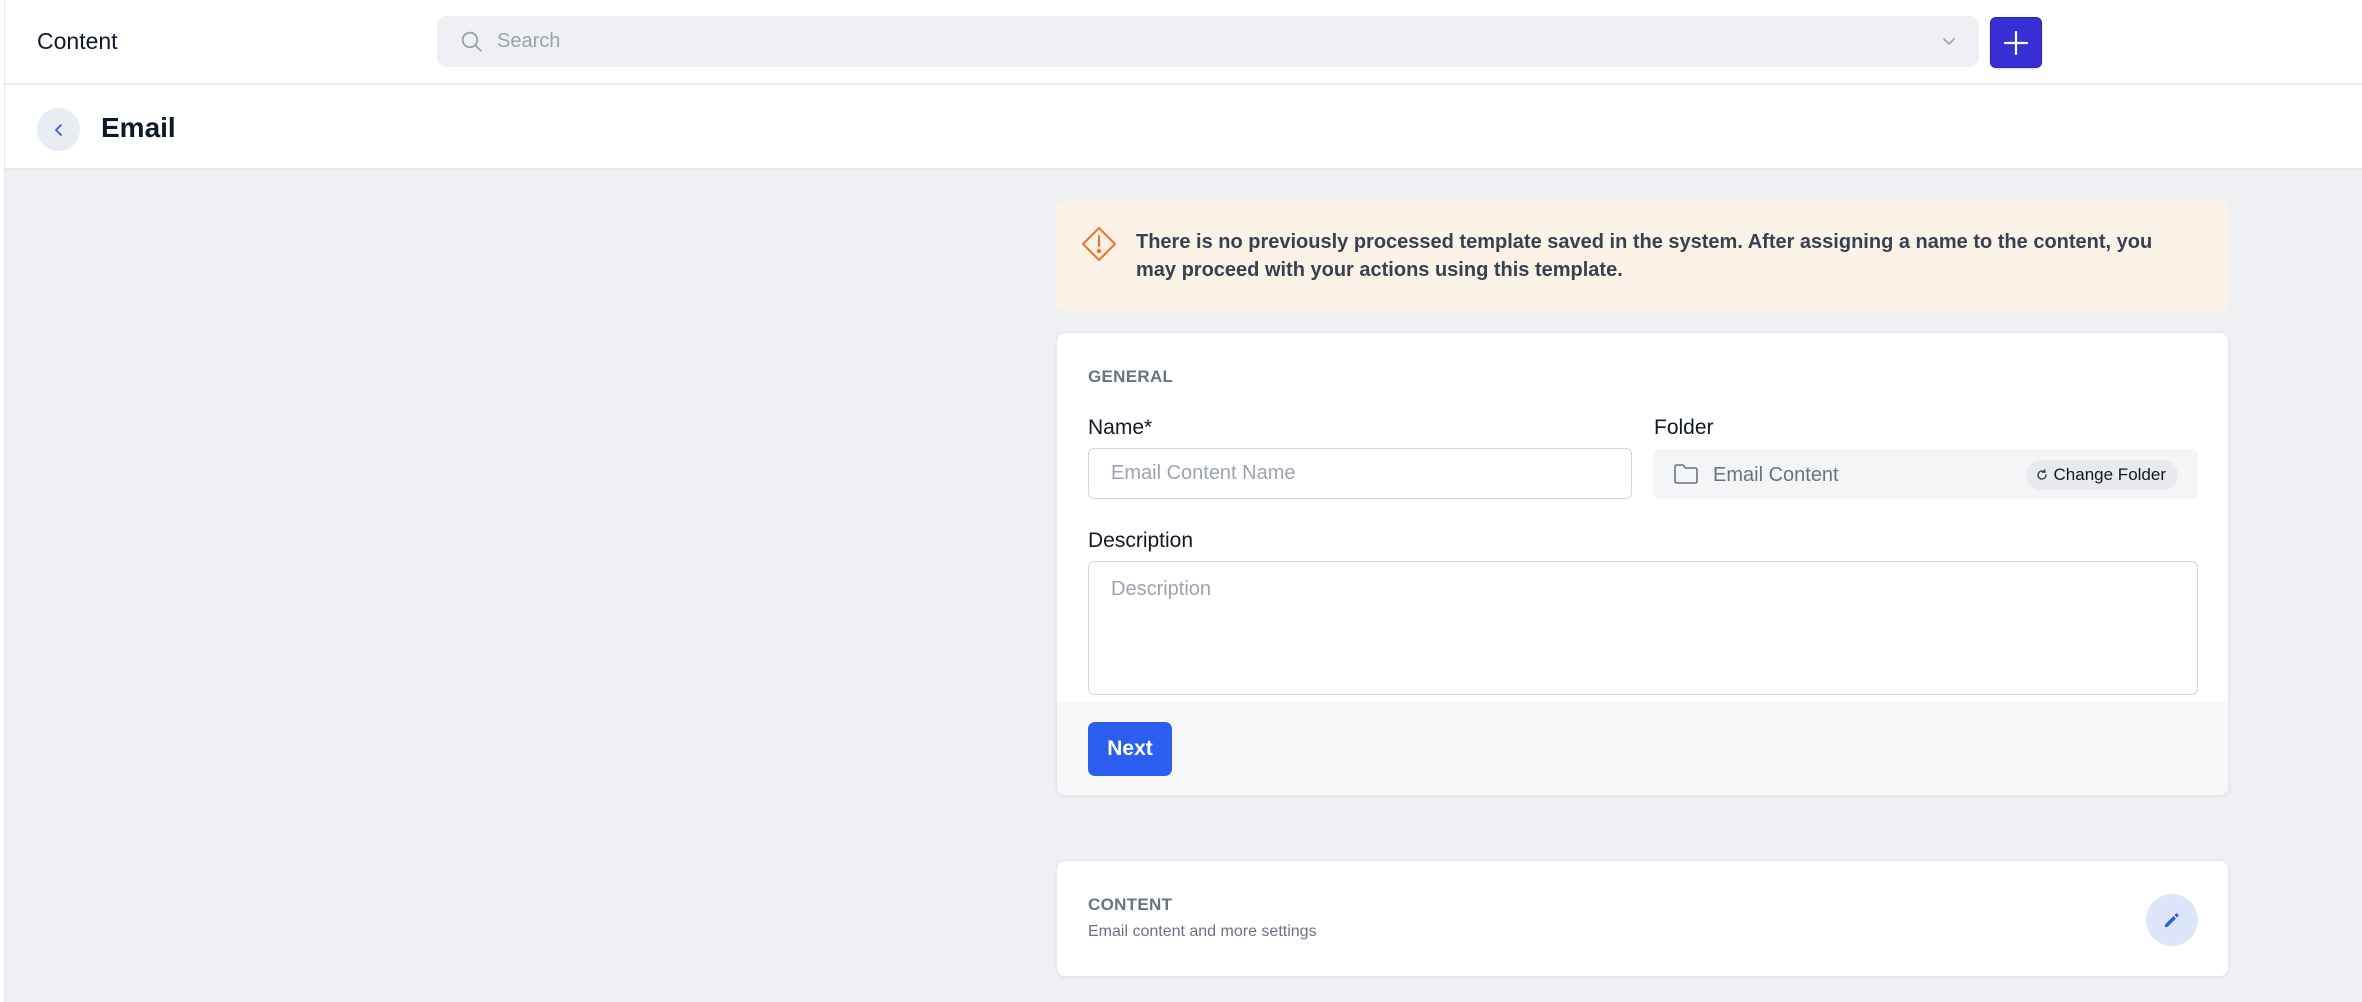 The height and width of the screenshot is (1002, 2362). What do you see at coordinates (1360, 473) in the screenshot?
I see `name-input` at bounding box center [1360, 473].